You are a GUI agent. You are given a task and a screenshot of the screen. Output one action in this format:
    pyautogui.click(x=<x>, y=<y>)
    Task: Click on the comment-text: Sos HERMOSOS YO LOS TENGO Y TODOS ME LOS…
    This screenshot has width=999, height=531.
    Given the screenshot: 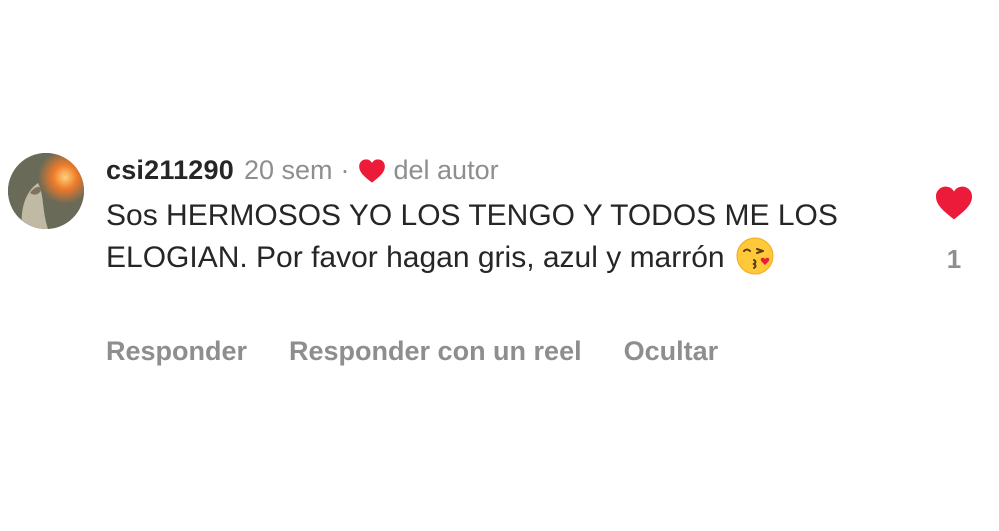 What is the action you would take?
    pyautogui.click(x=472, y=236)
    